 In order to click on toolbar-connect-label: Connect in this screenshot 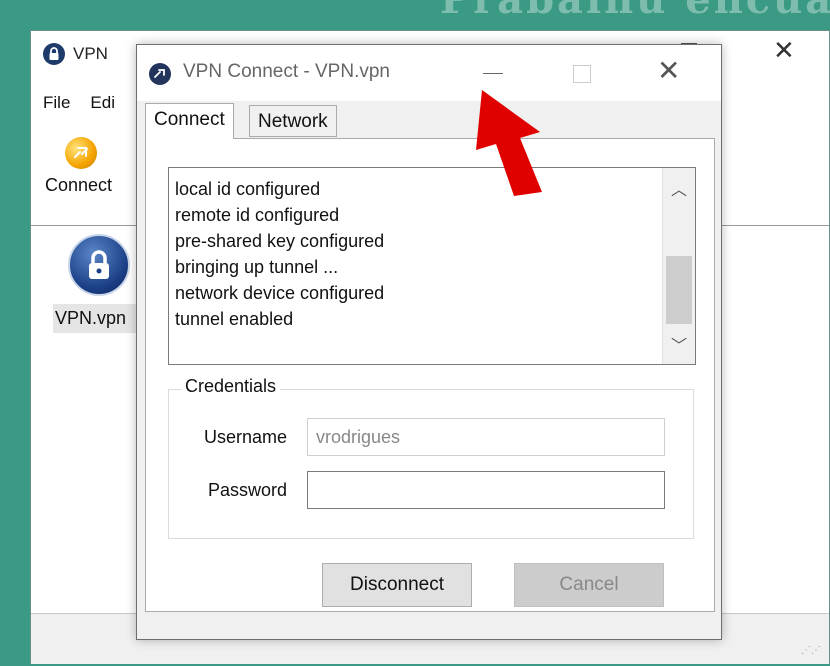, I will do `click(79, 185)`.